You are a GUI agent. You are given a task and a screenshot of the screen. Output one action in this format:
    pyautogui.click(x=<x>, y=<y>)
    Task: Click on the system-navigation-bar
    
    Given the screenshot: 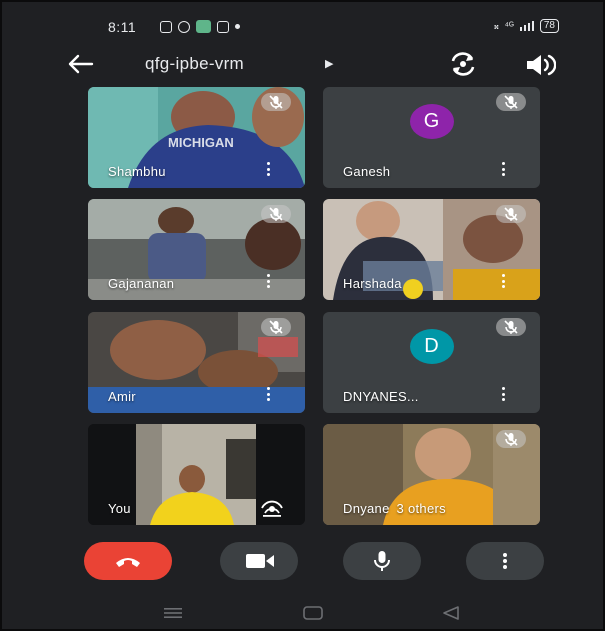 What is the action you would take?
    pyautogui.click(x=302, y=613)
    